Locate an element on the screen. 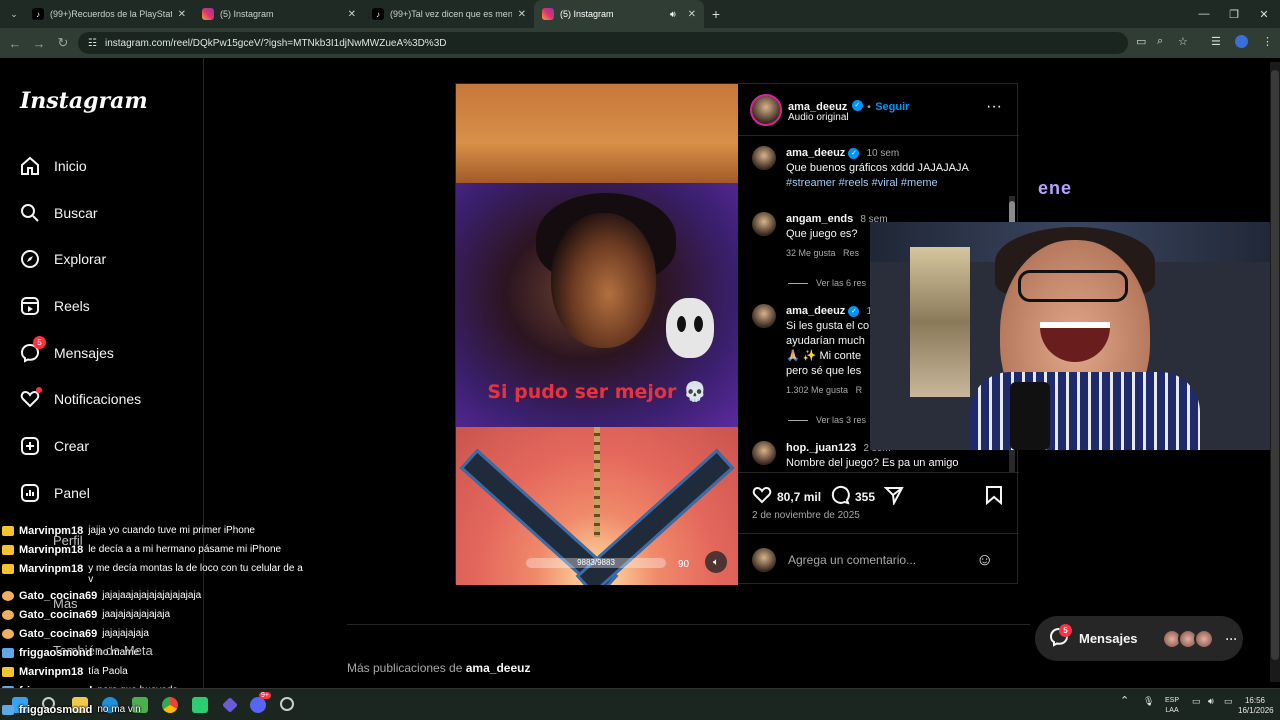 The width and height of the screenshot is (1280, 720). share-button is located at coordinates (893, 496).